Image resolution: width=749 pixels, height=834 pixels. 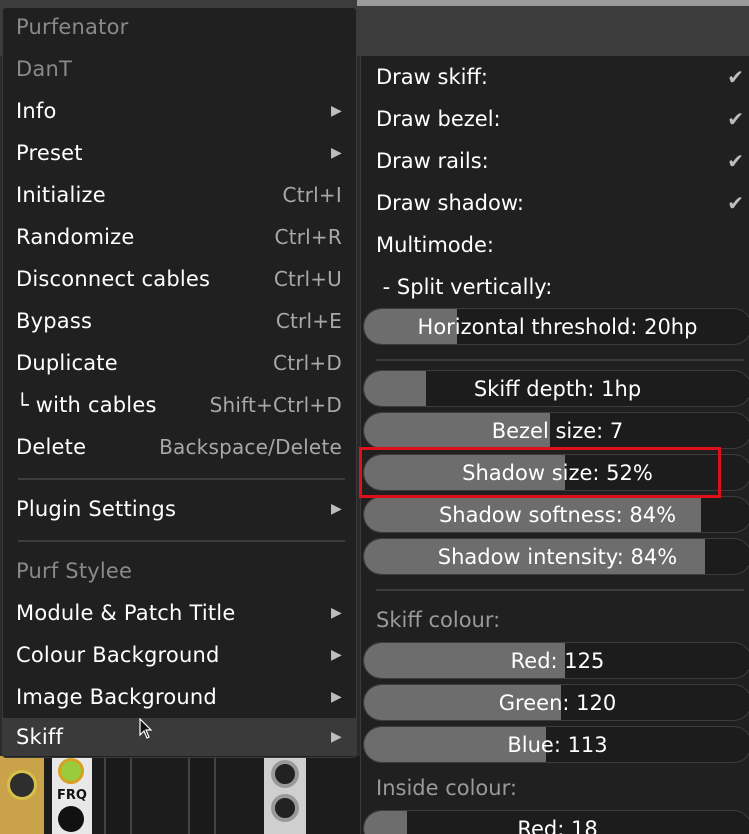 What do you see at coordinates (555, 245) in the screenshot?
I see `toggle-multimode: Multimode:` at bounding box center [555, 245].